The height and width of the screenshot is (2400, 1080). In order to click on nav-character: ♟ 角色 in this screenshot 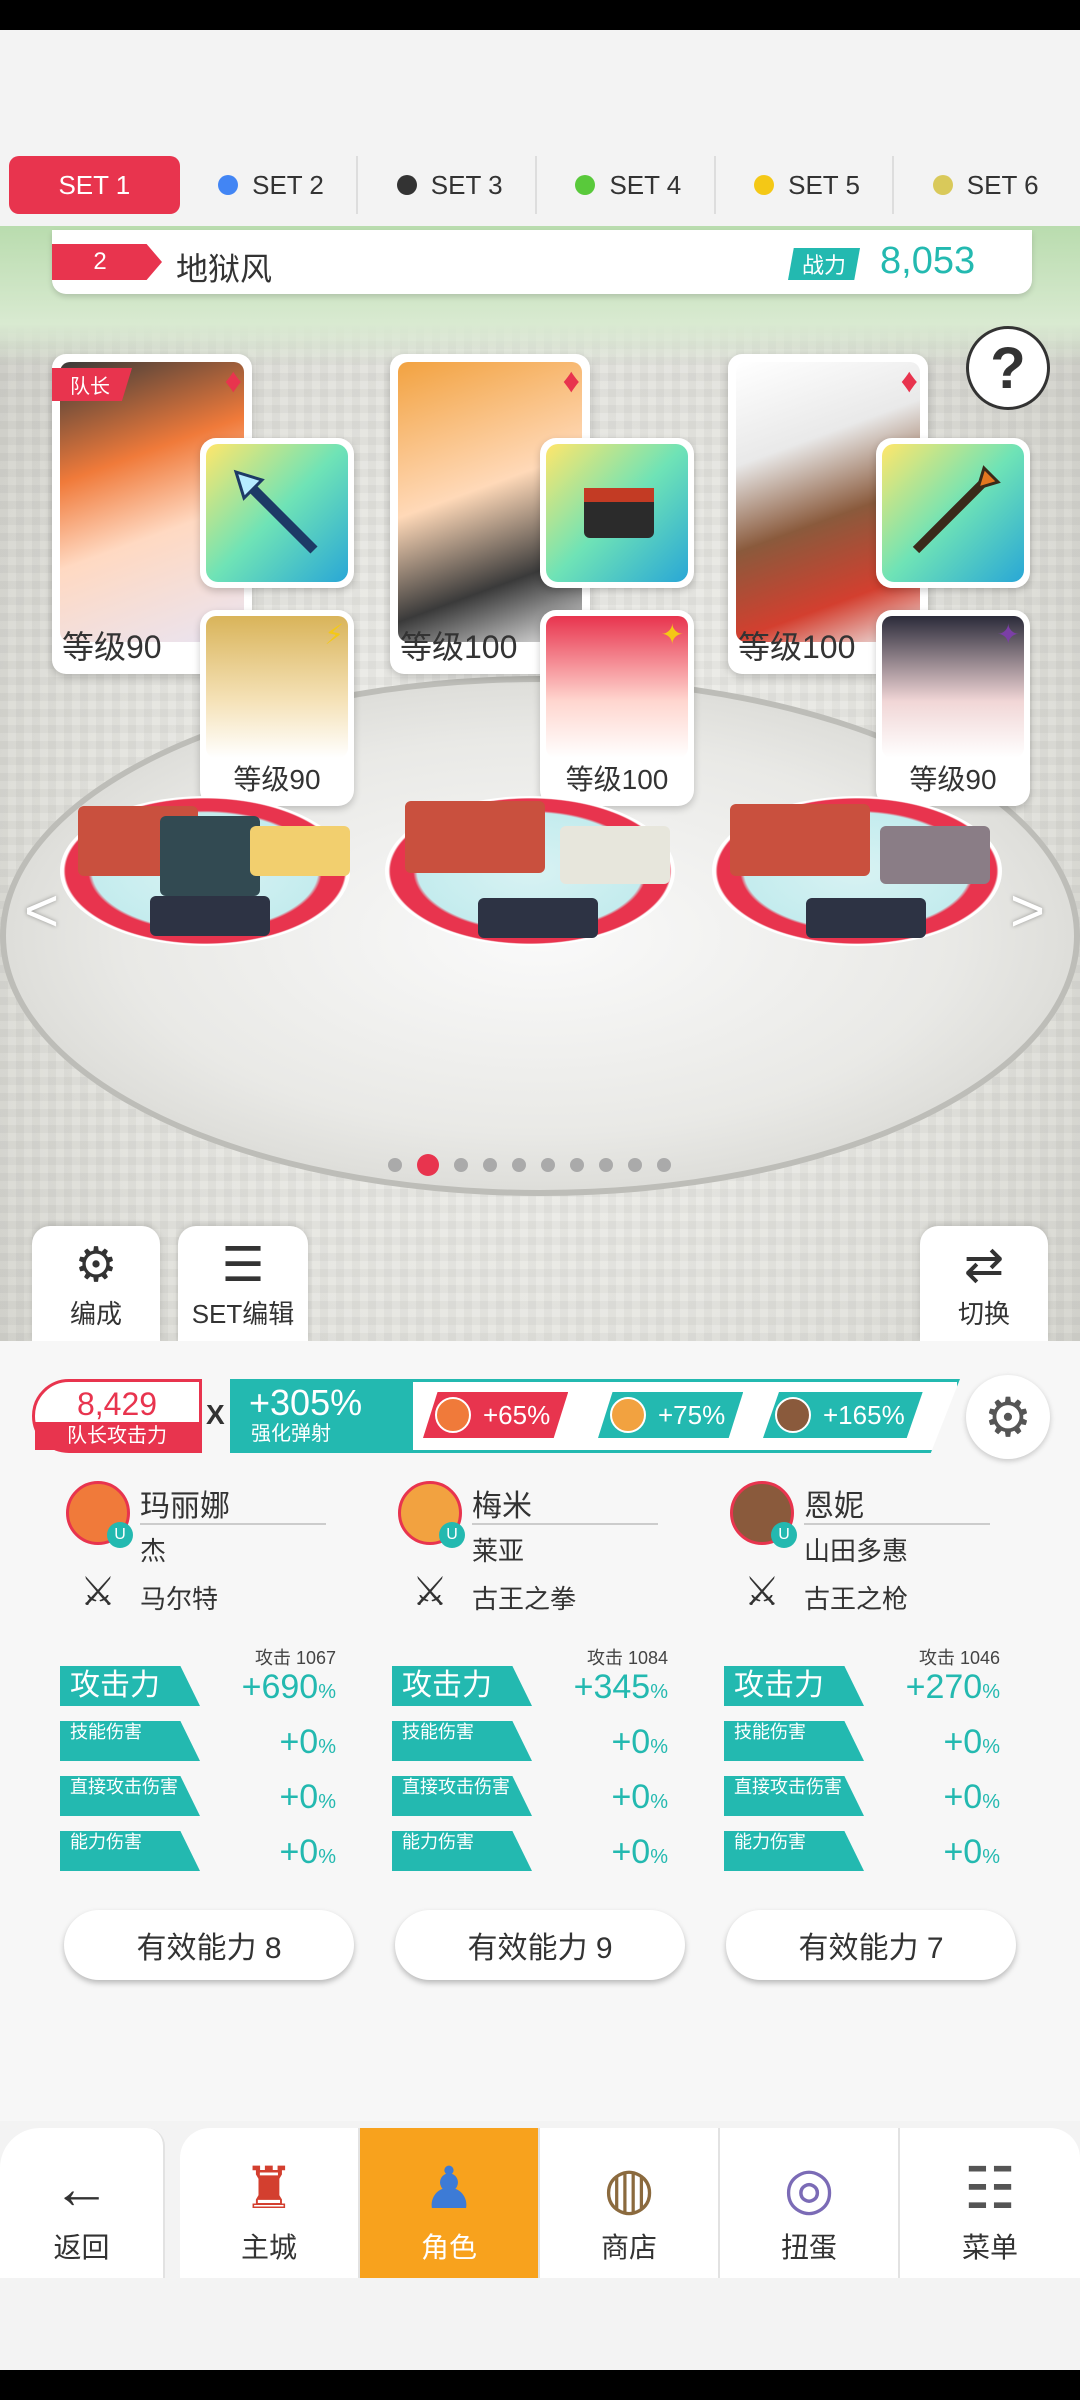, I will do `click(450, 2203)`.